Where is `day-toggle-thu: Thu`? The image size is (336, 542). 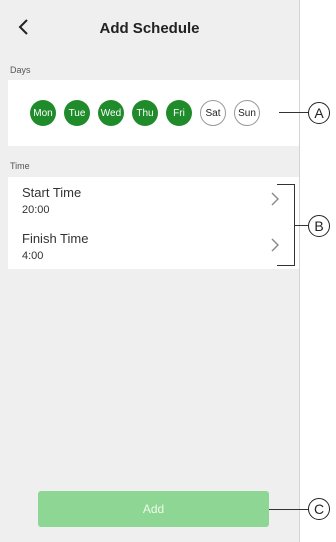
day-toggle-thu: Thu is located at coordinates (145, 113).